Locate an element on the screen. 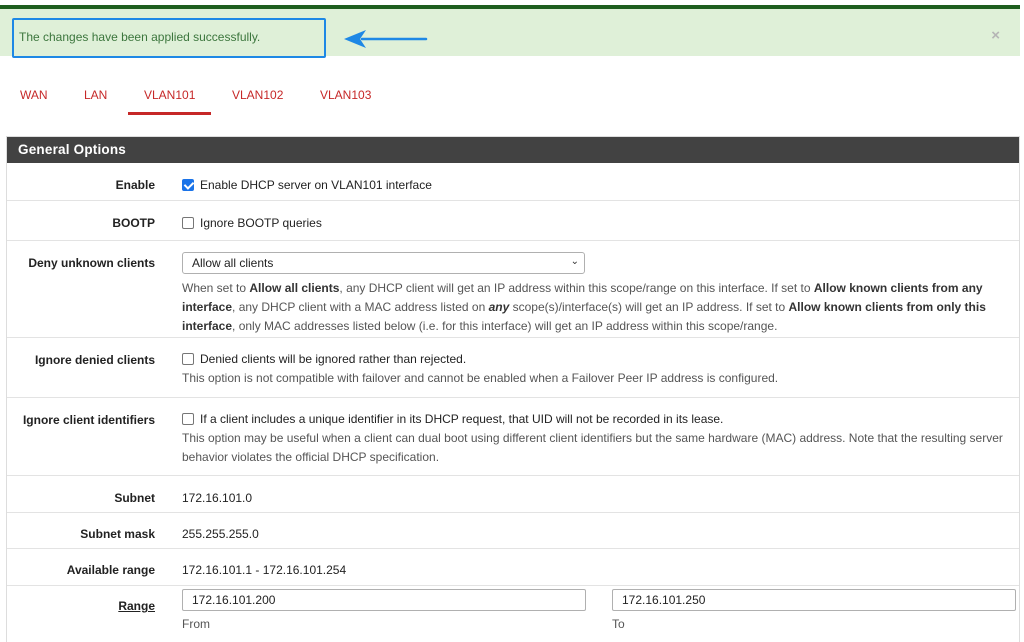 Image resolution: width=1024 pixels, height=642 pixels. enable-checkbox is located at coordinates (188, 185).